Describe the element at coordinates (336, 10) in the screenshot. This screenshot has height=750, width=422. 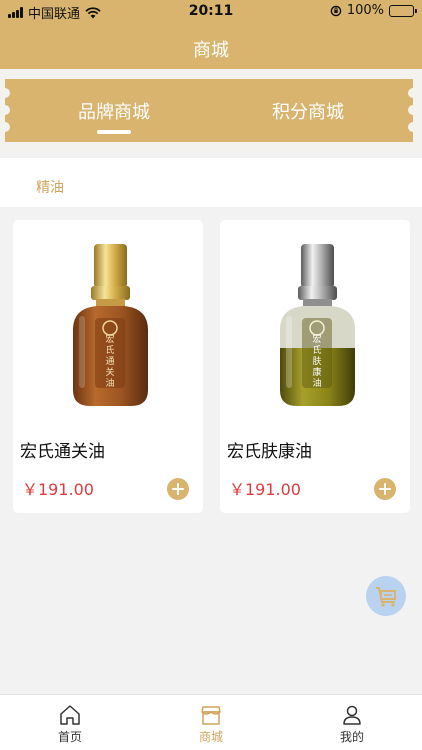
I see `orientation-lock-icon` at that location.